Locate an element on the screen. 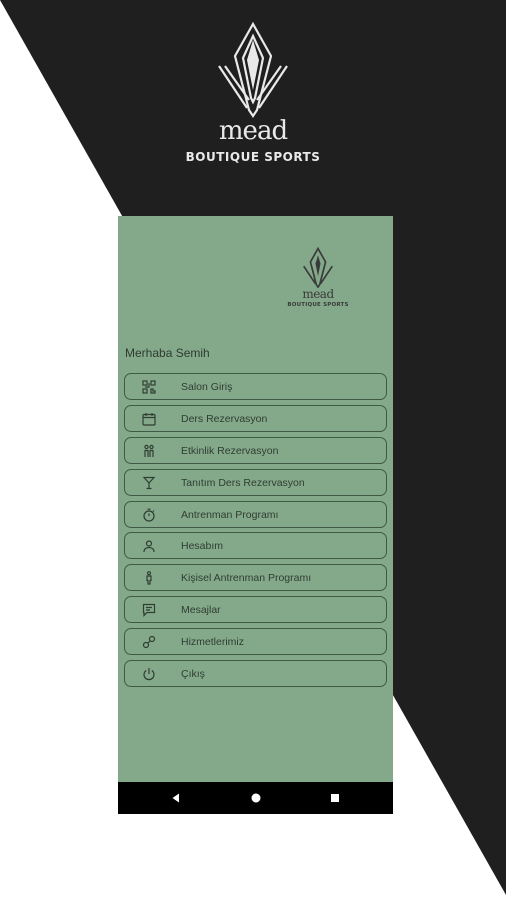 This screenshot has width=506, height=900. mead-emblem-icon is located at coordinates (253, 69).